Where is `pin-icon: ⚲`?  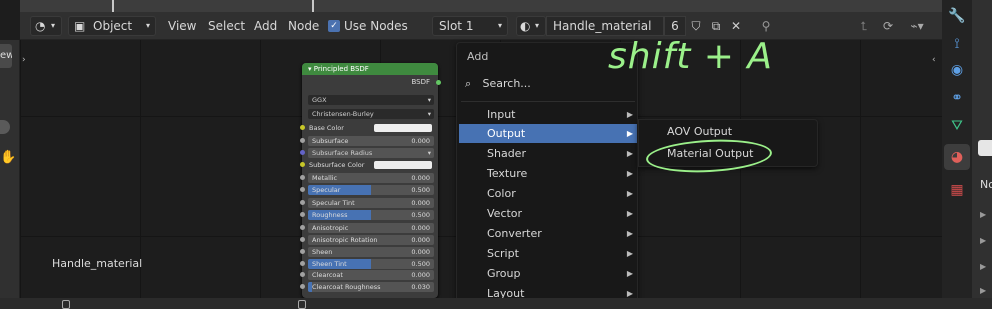
pin-icon: ⚲ is located at coordinates (766, 26).